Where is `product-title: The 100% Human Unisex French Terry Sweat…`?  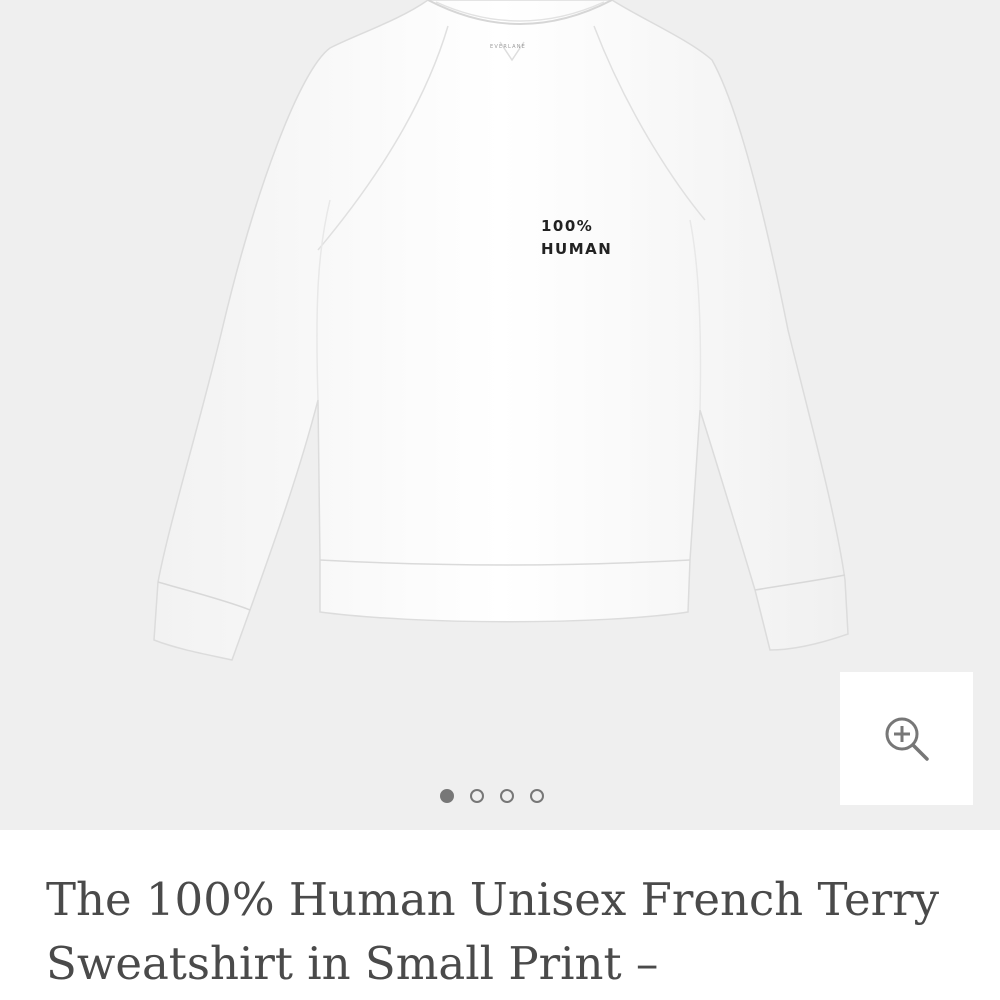
product-title: The 100% Human Unisex French Terry Sweat… is located at coordinates (493, 931).